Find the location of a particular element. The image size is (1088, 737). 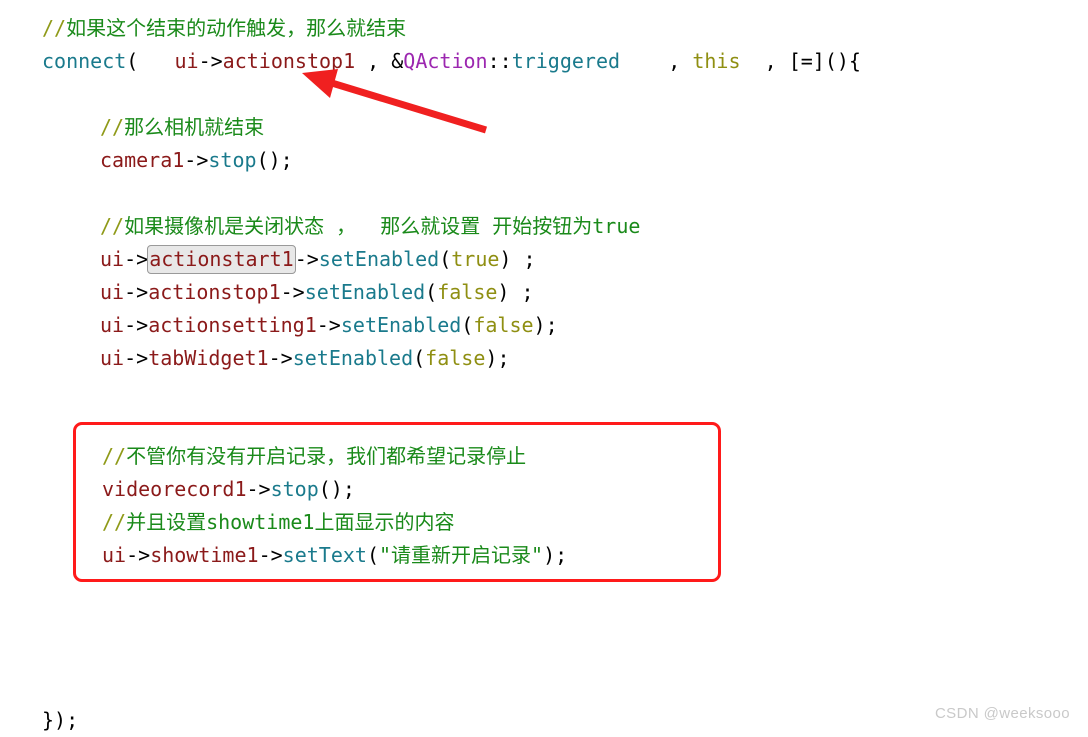

actionstart1-highlighted-identifier: actionstart1 is located at coordinates (221, 259).